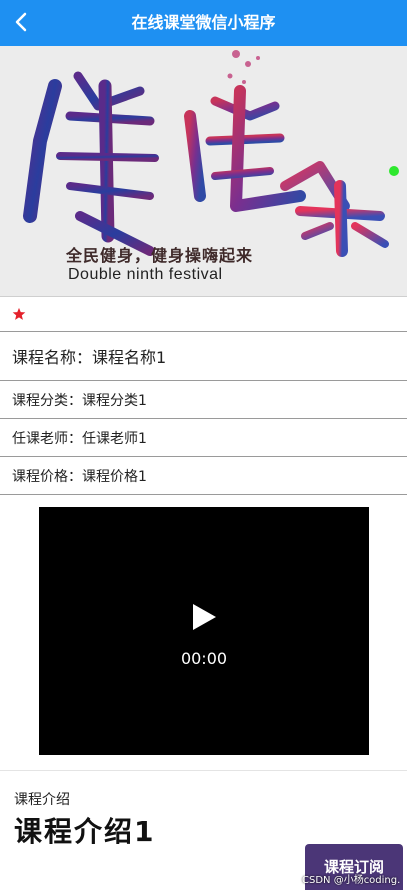  Describe the element at coordinates (42, 800) in the screenshot. I see `intro-label: 课程介绍` at that location.